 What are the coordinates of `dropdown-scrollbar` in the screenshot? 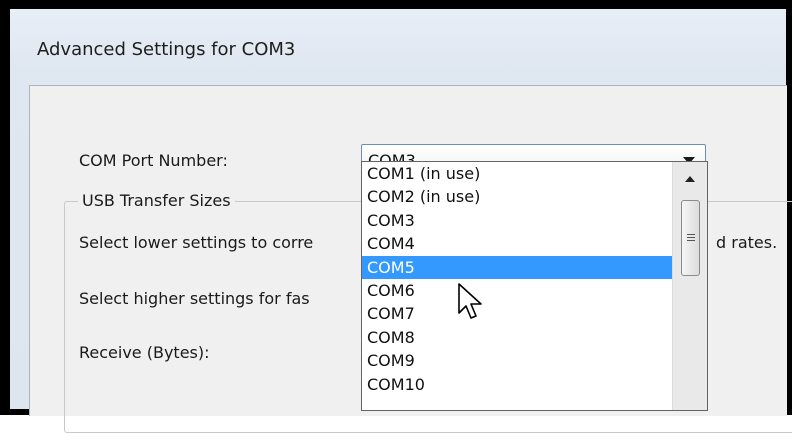 It's located at (689, 286).